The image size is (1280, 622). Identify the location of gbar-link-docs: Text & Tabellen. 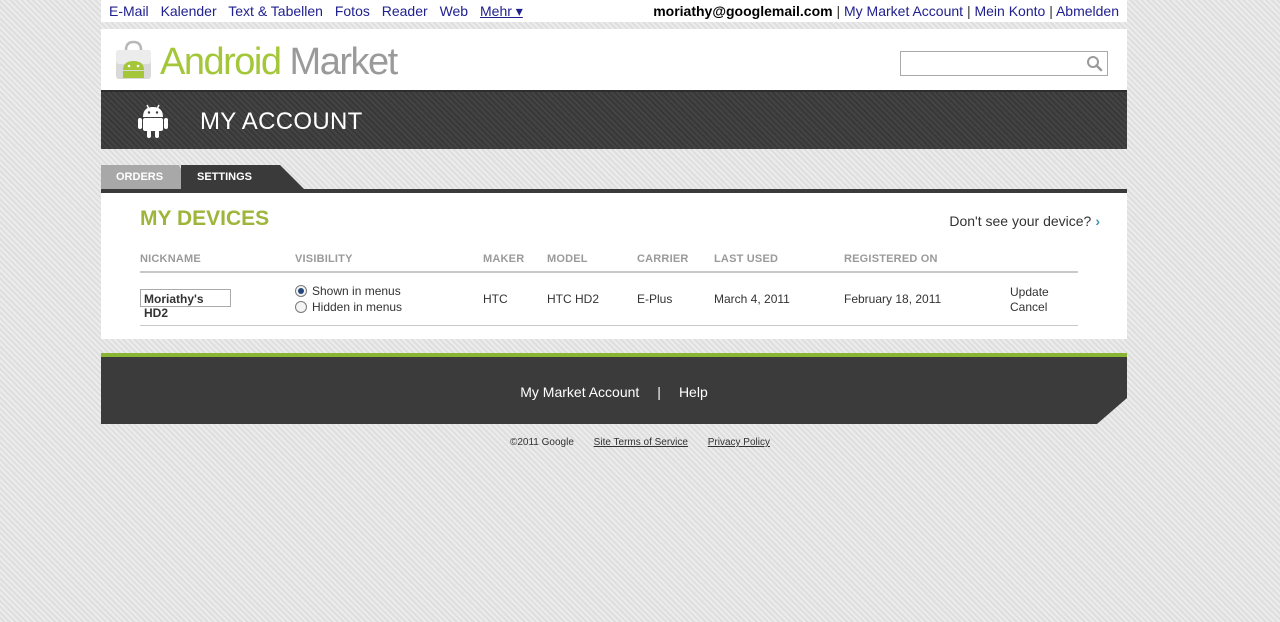
(275, 11).